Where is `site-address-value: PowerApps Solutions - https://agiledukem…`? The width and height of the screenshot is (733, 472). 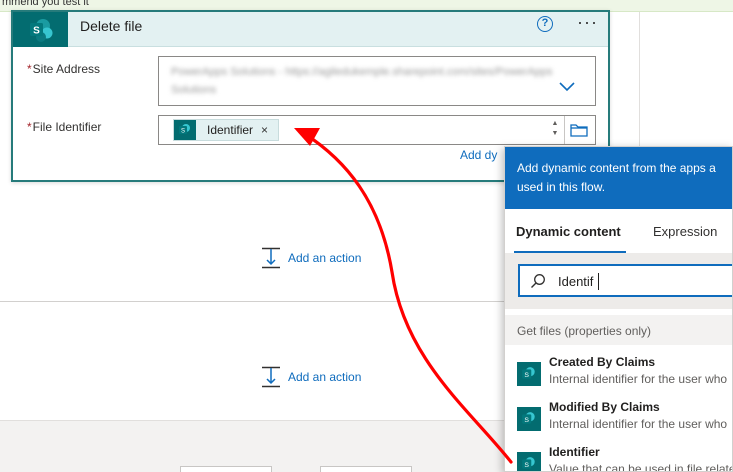 site-address-value: PowerApps Solutions - https://agiledukem… is located at coordinates (362, 72).